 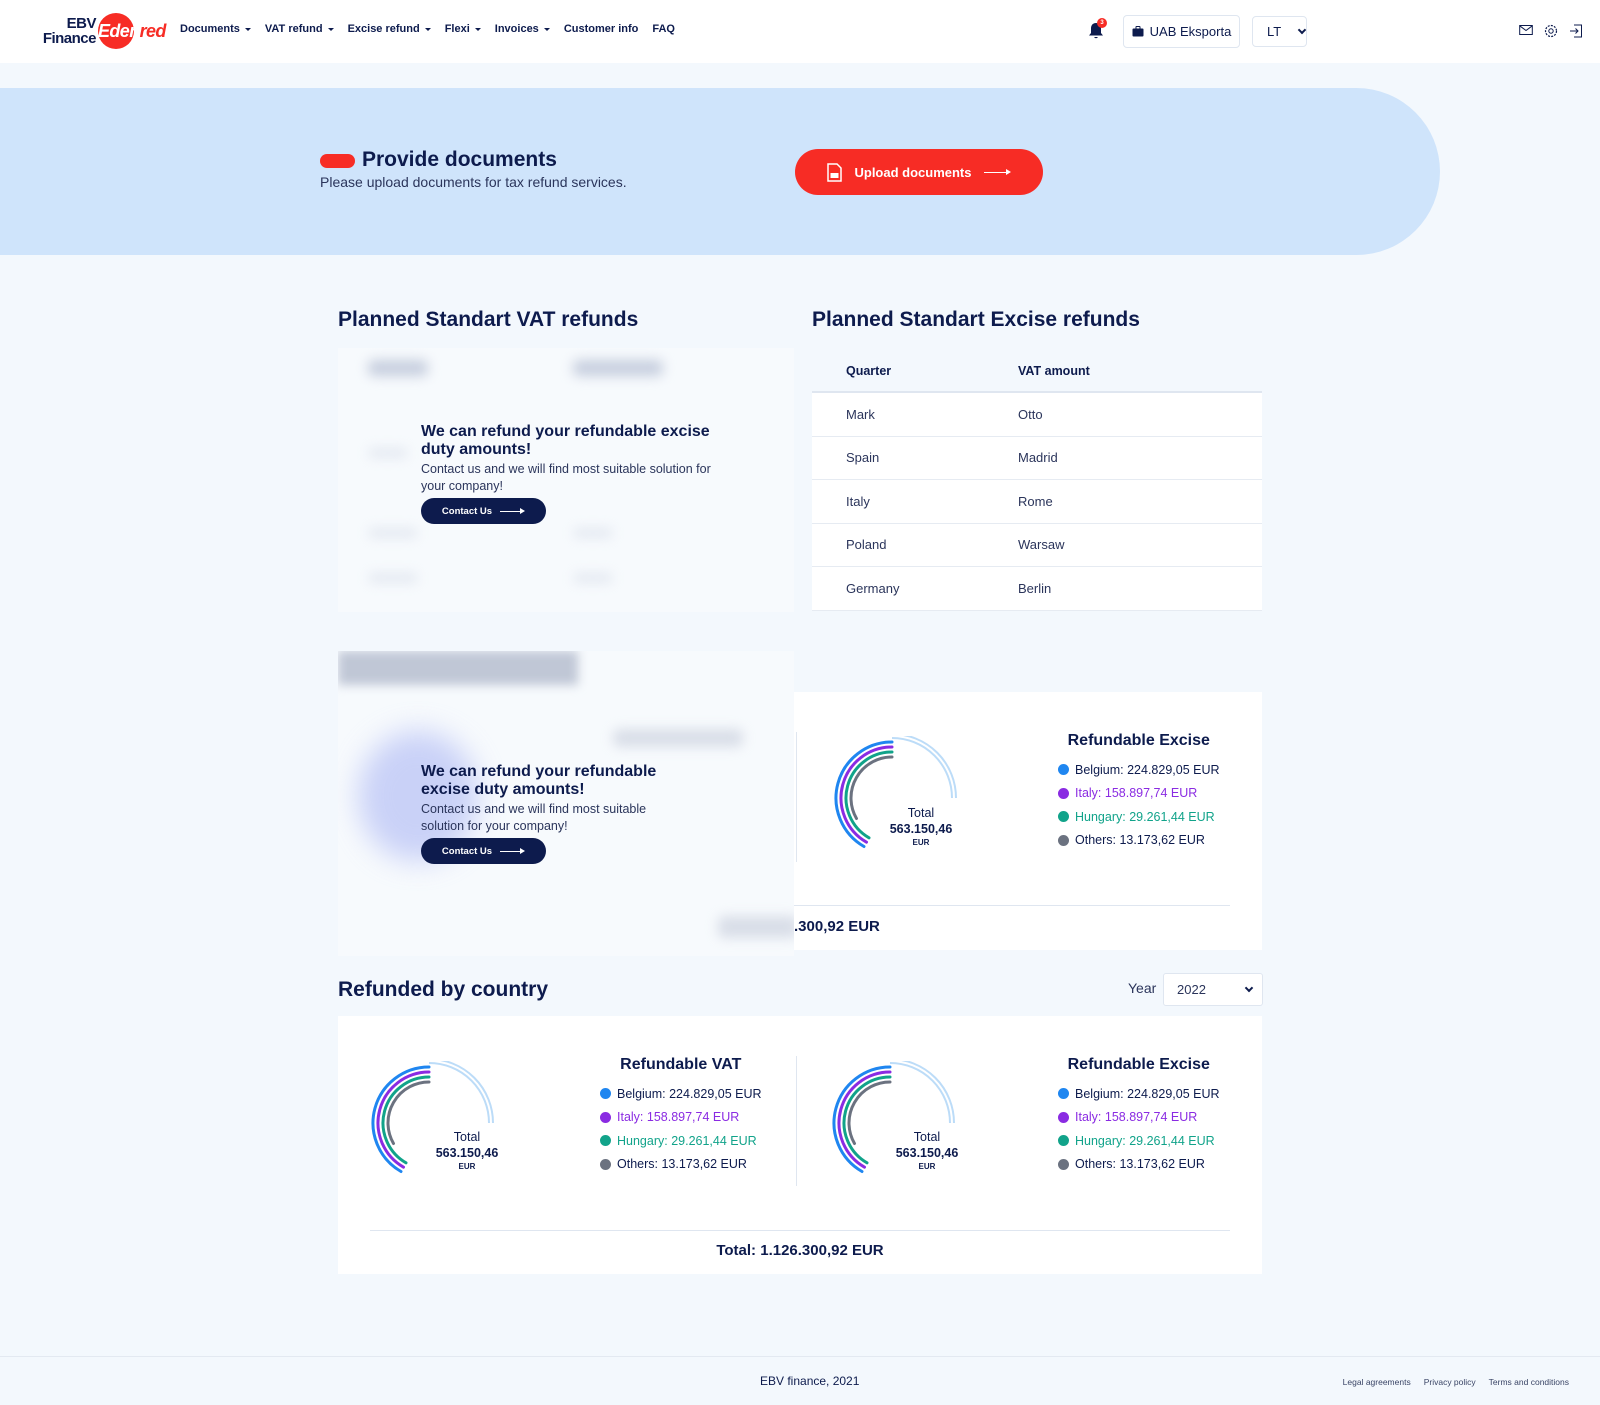 What do you see at coordinates (383, 29) in the screenshot?
I see `nav-item-label: Excise refund` at bounding box center [383, 29].